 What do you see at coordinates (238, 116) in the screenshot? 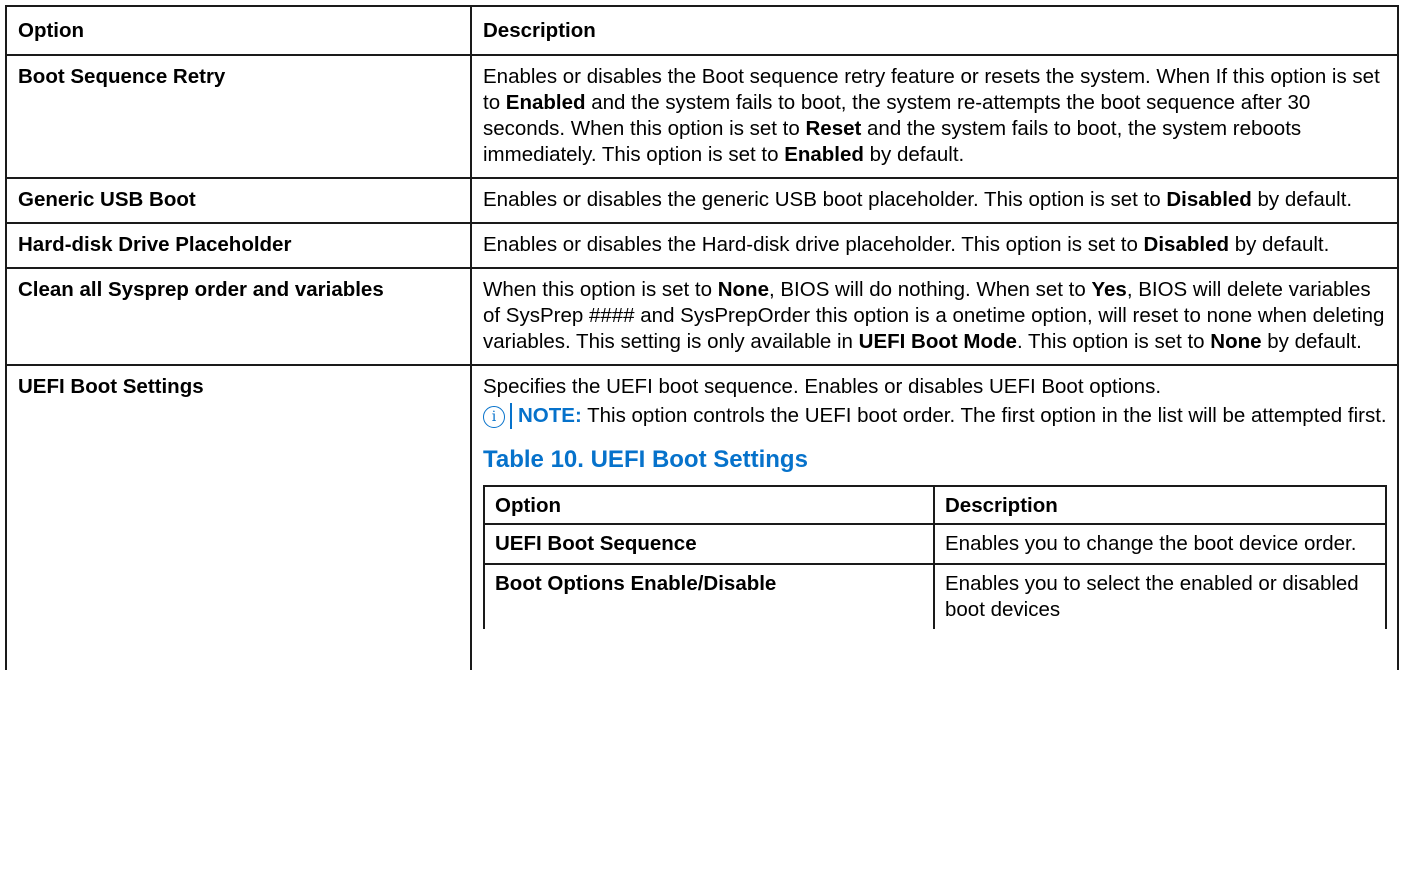
I see `option-name: Boot Sequence Retry` at bounding box center [238, 116].